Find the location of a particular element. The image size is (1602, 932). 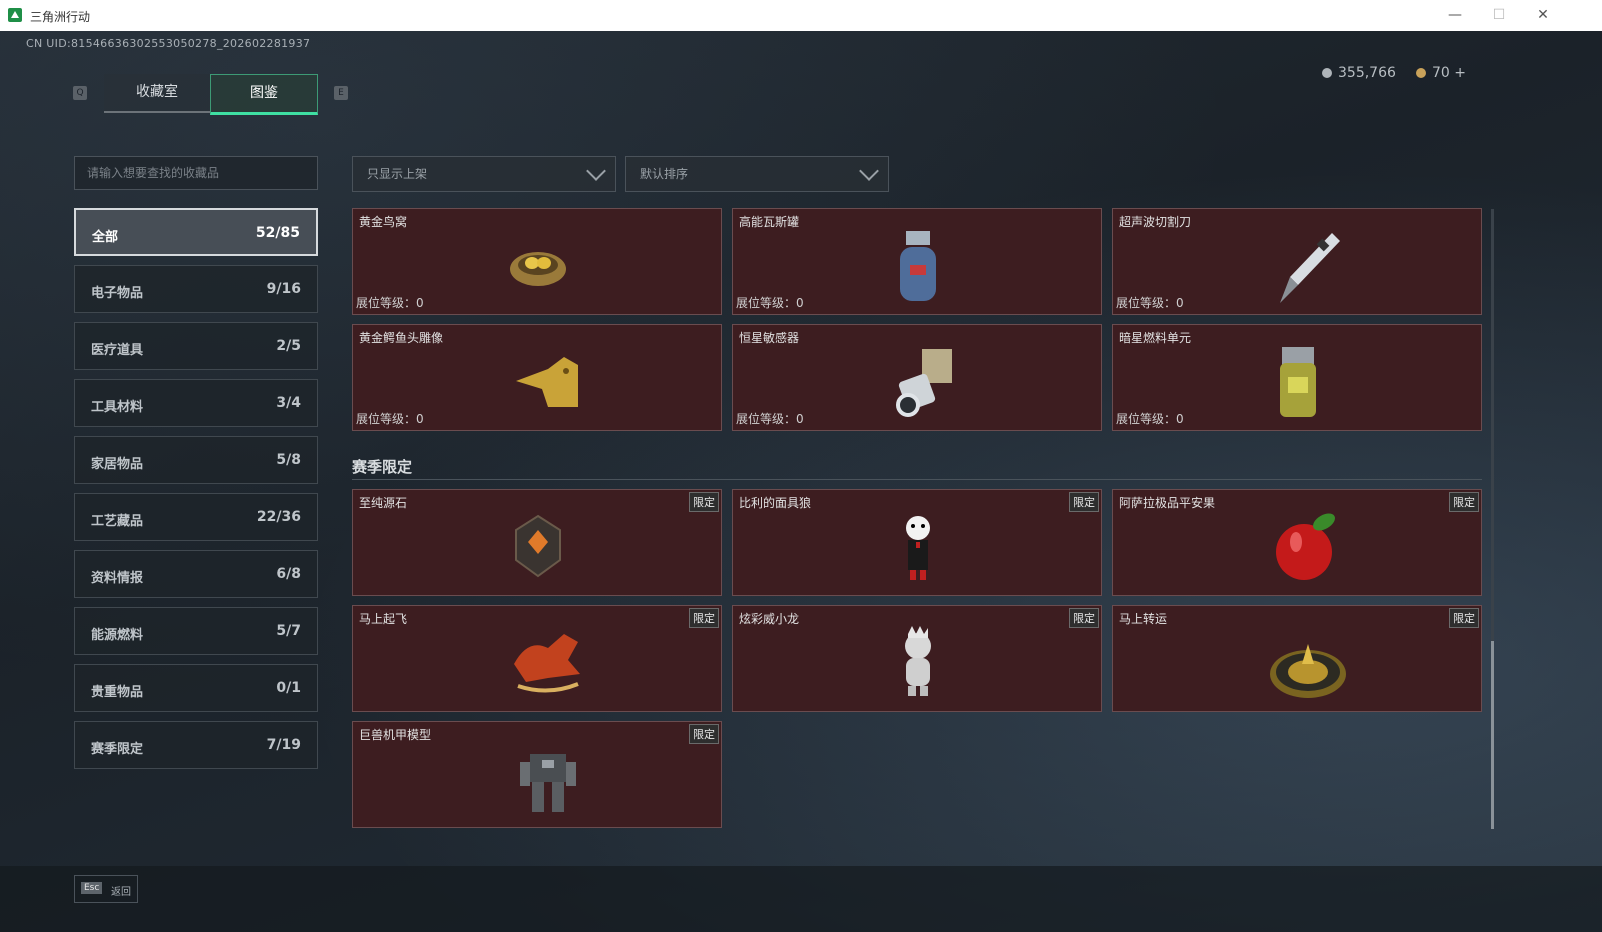

category-count: 9/16 is located at coordinates (283, 289).